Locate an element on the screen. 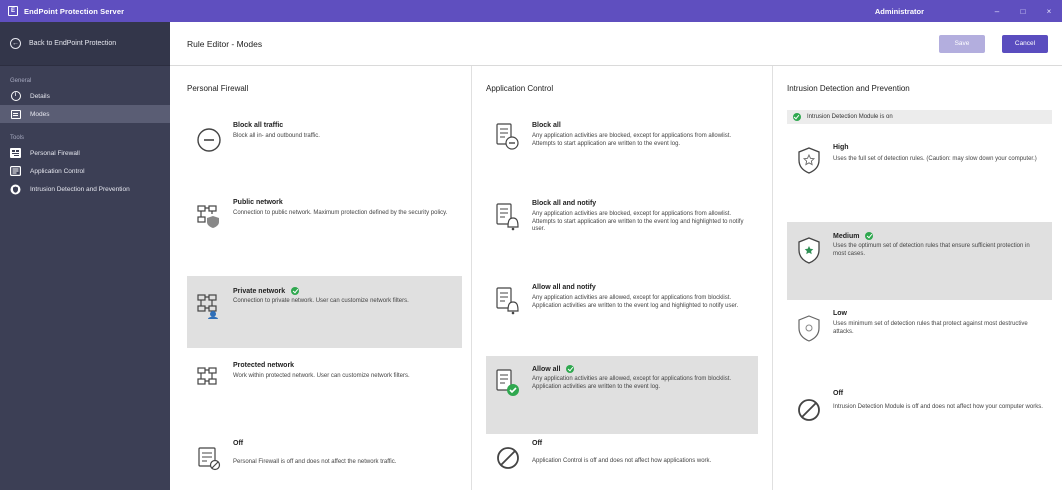 The image size is (1062, 490). sidebar-item-details: i Details is located at coordinates (85, 96).